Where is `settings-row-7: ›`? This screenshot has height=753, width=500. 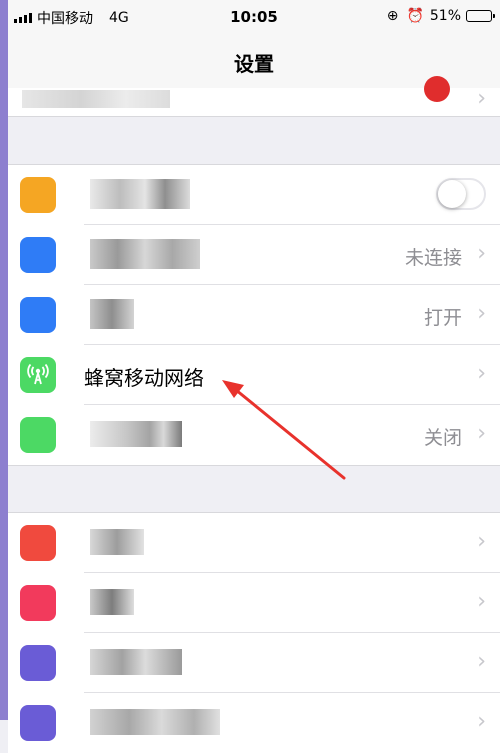
settings-row-7: › is located at coordinates (254, 603).